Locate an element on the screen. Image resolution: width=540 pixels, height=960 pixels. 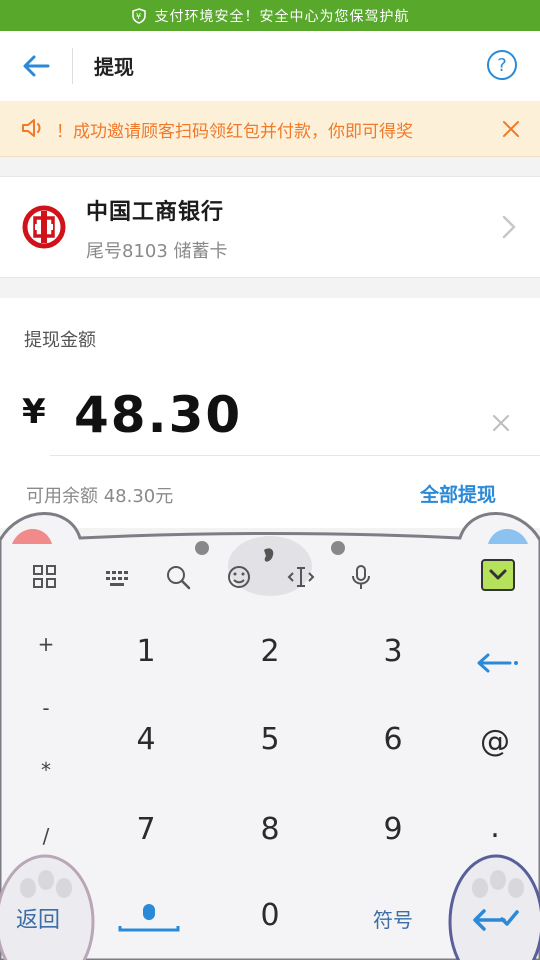
security-banner: ¥ 支付环境安全！安全中心为您保驾护航 is located at coordinates (270, 15).